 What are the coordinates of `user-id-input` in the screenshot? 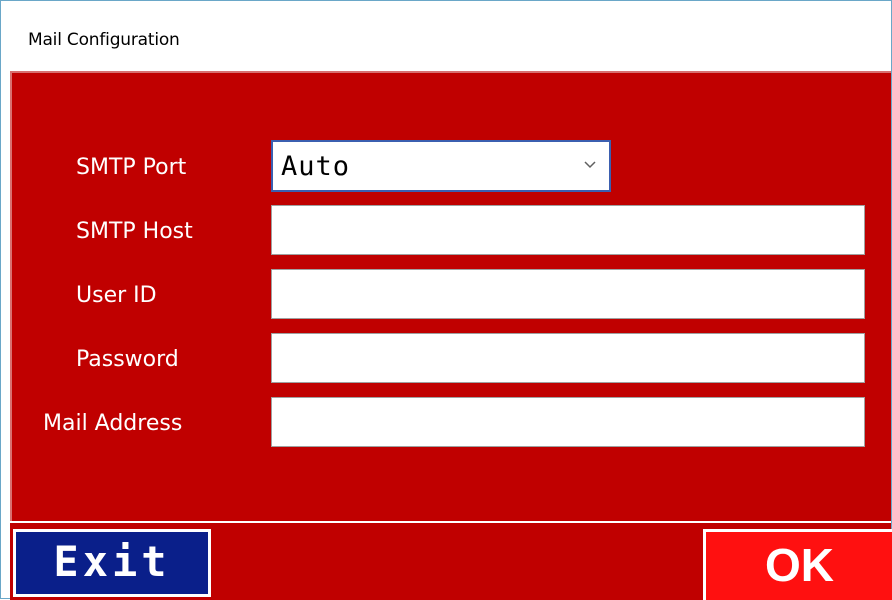 It's located at (568, 294).